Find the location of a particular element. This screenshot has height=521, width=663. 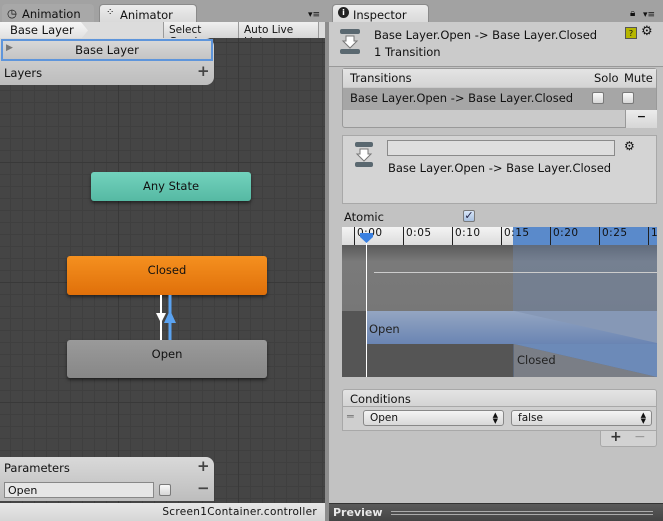

layer-item-base-layer: ▶ Base Layer is located at coordinates (107, 50).